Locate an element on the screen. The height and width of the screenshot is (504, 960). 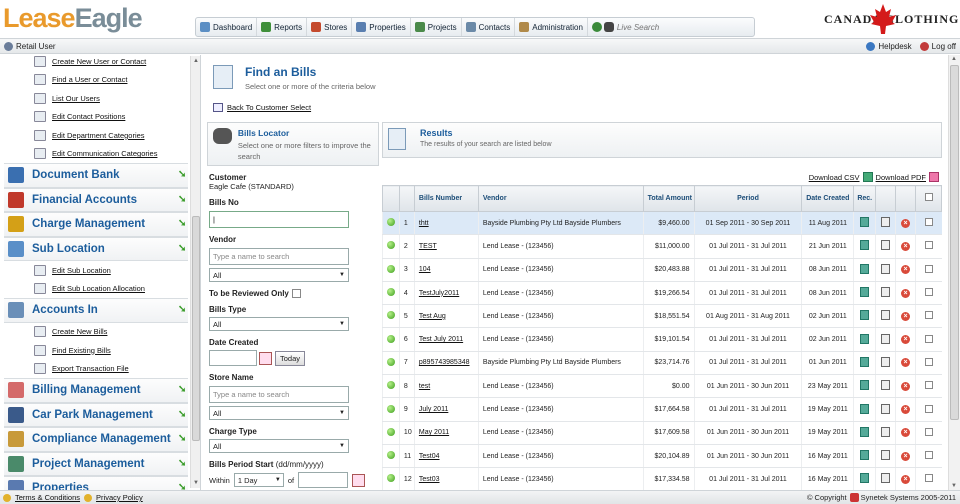
bills-type-select: All ▼ is located at coordinates (279, 324).